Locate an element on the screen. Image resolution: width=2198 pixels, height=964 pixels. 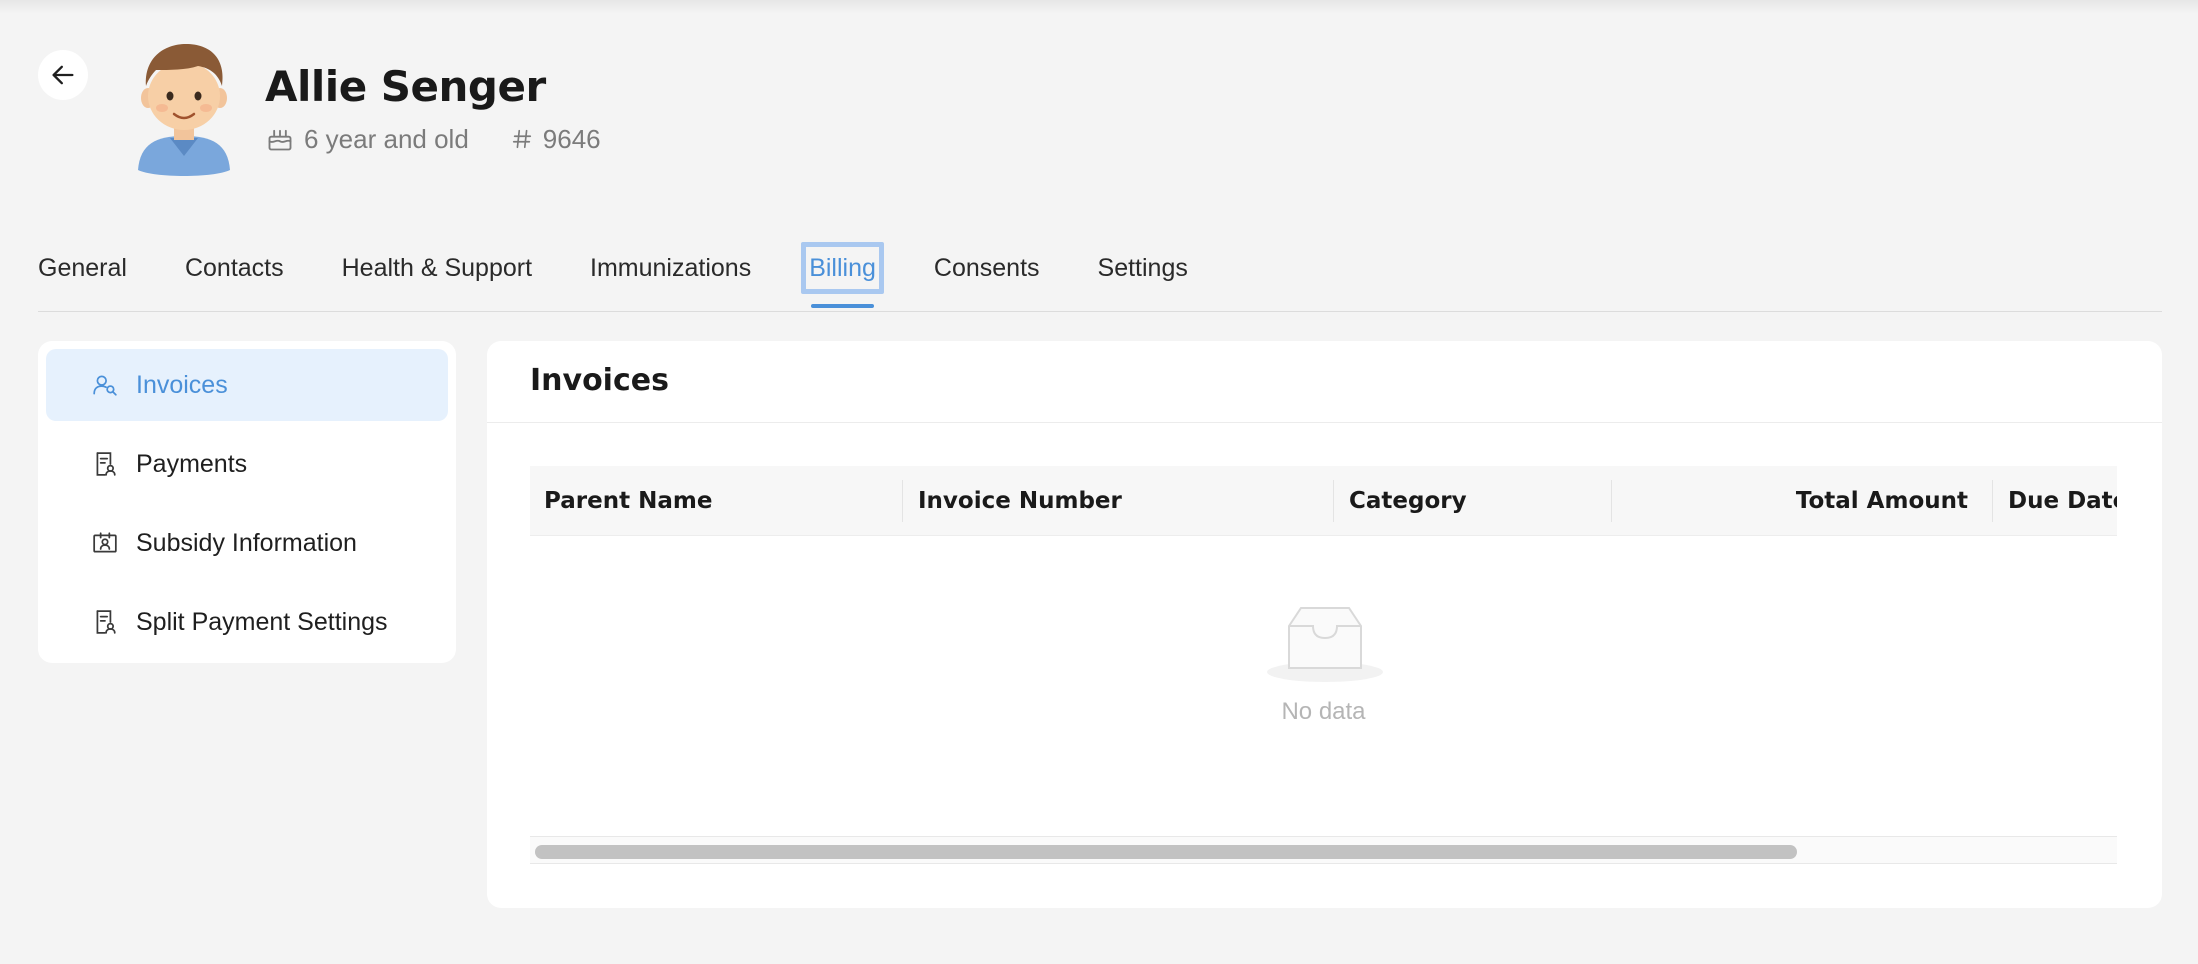
active-tab-indicator is located at coordinates (842, 306).